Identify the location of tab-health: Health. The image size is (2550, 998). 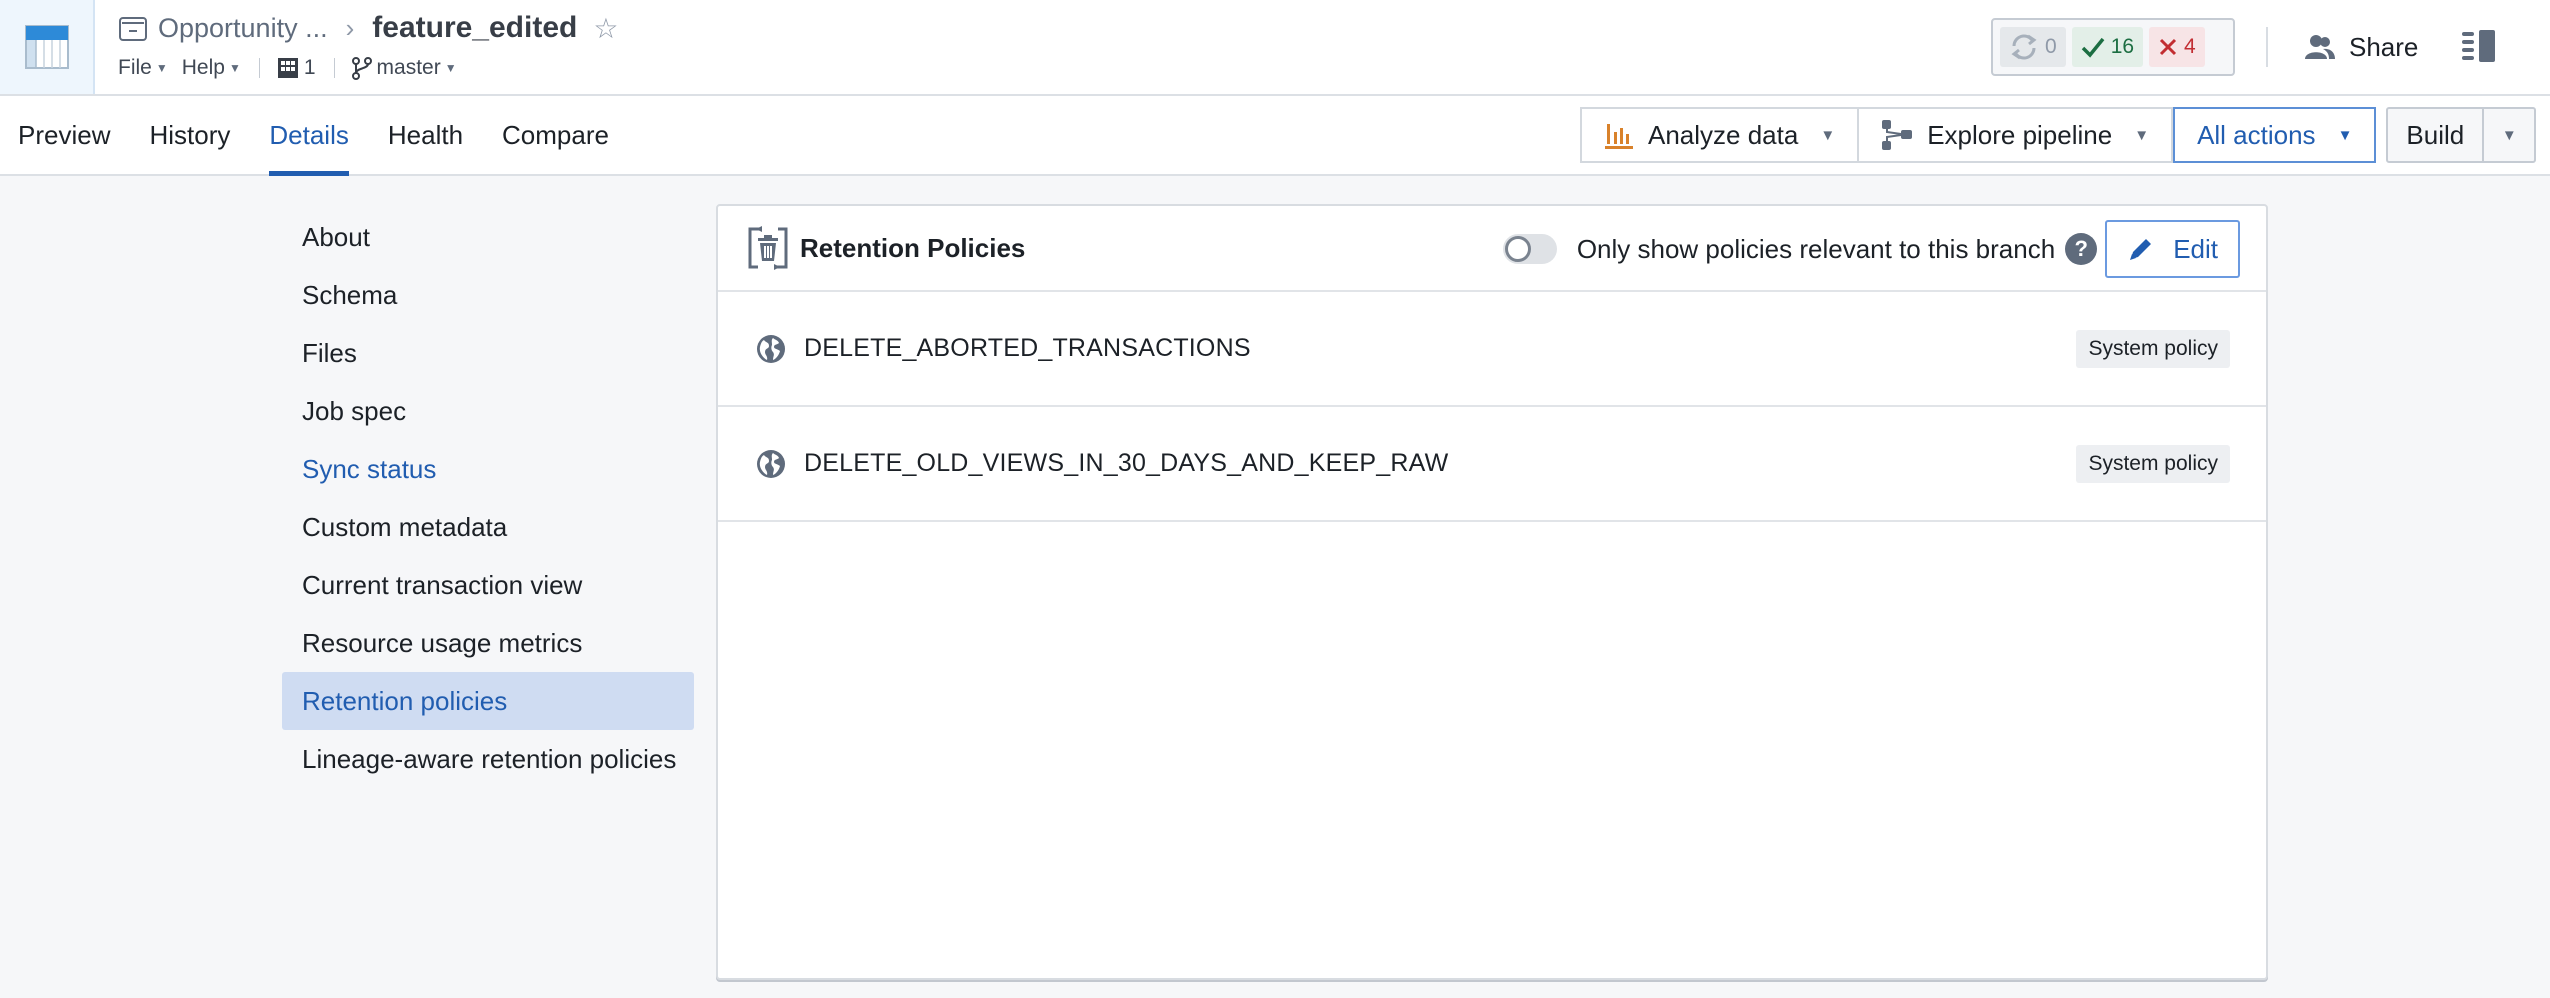
(425, 135).